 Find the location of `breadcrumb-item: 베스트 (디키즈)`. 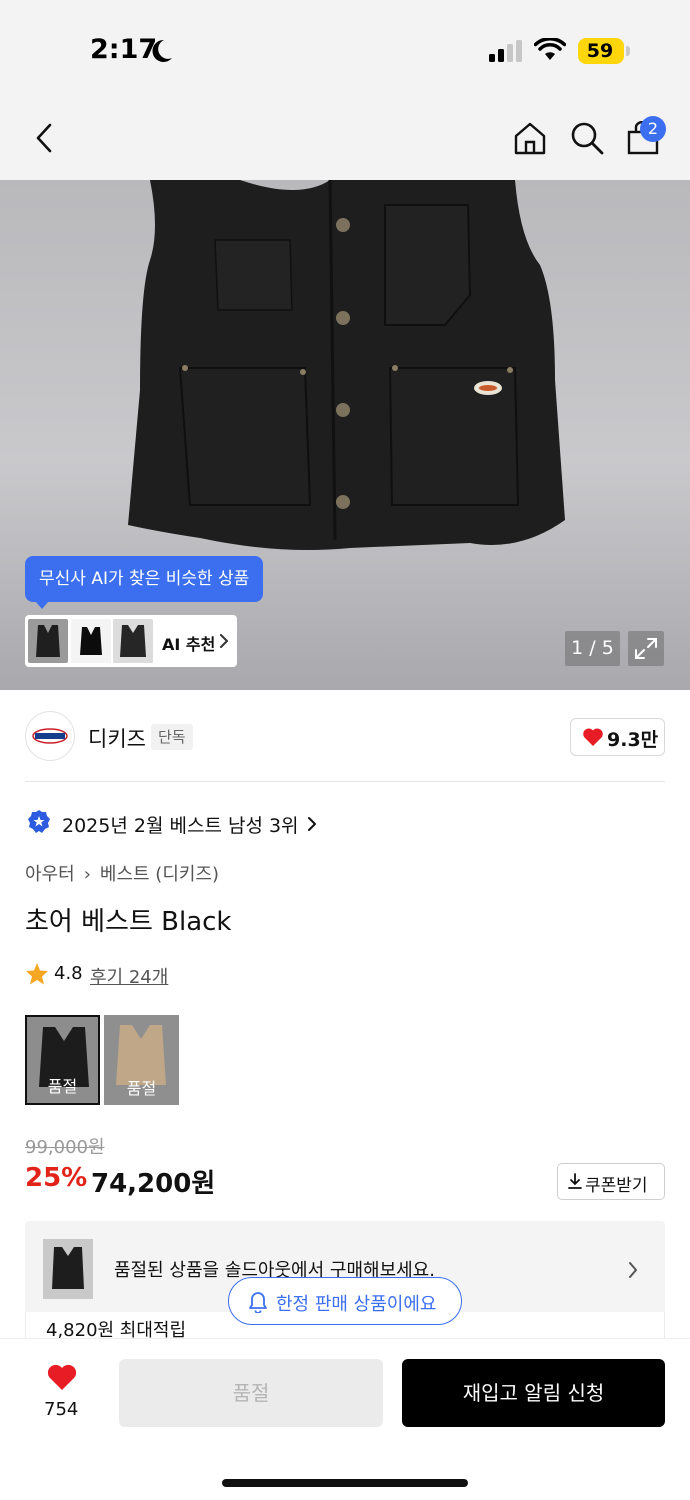

breadcrumb-item: 베스트 (디키즈) is located at coordinates (159, 873).